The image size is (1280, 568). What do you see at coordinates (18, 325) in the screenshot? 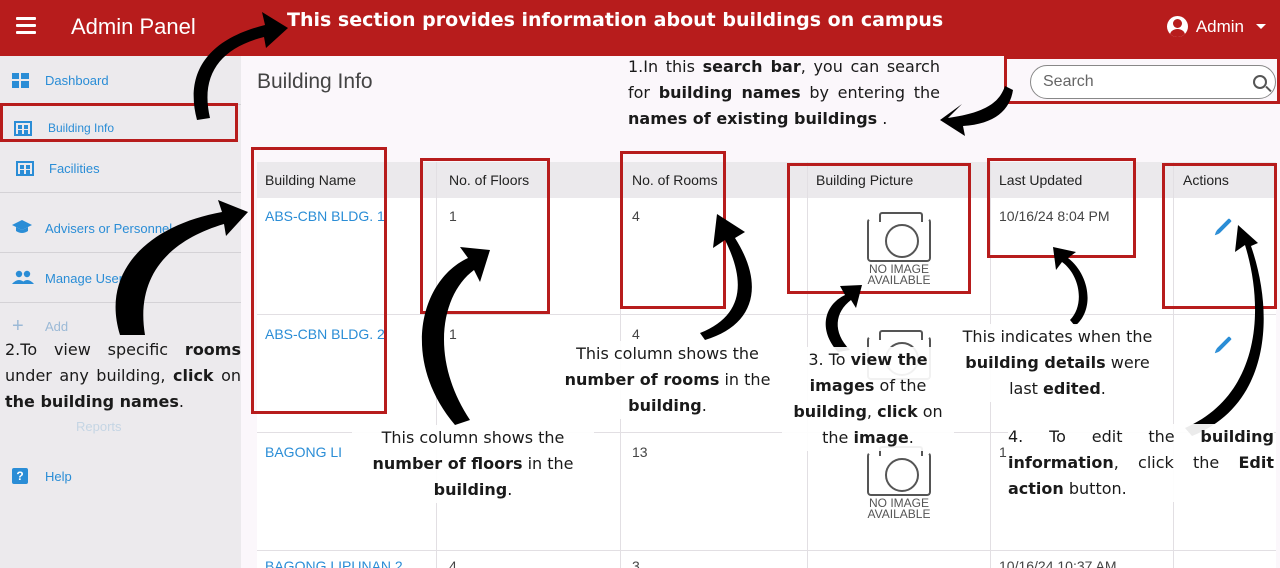
I see `plus-icon: +` at bounding box center [18, 325].